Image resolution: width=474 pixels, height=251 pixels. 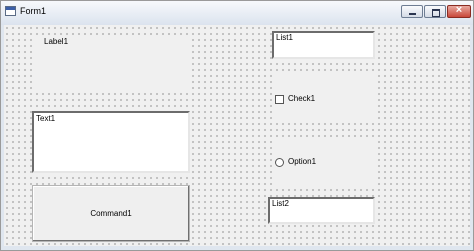 I want to click on command1-caption: Command1, so click(x=111, y=213).